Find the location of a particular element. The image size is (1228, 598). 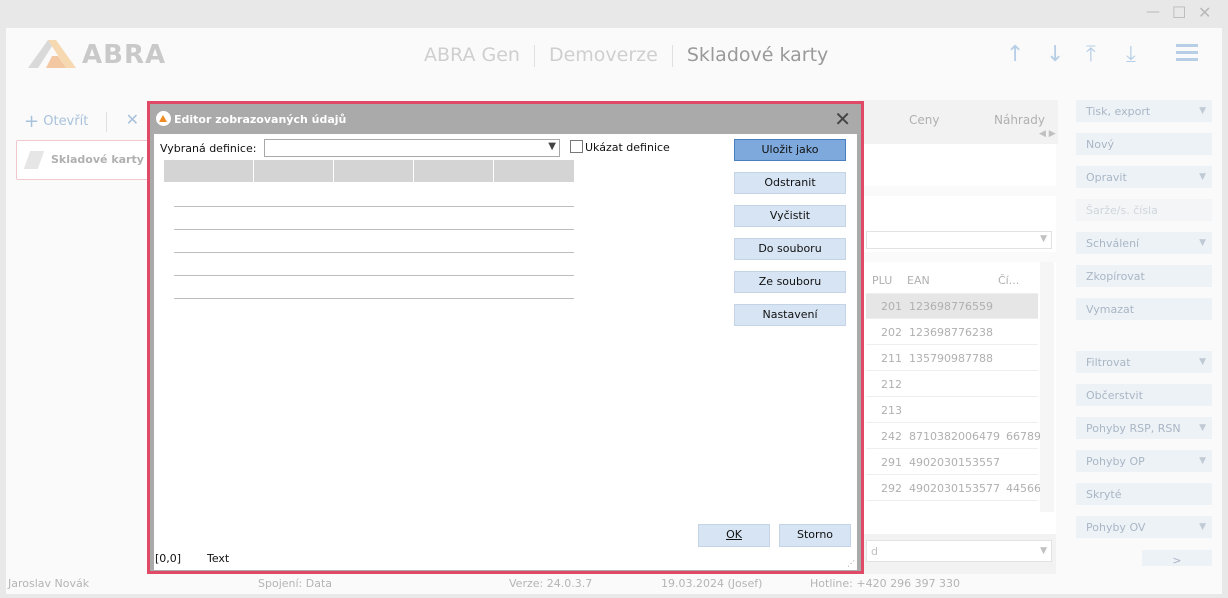

sidebar-button-0: Tisk, export ▼ is located at coordinates (1144, 111).